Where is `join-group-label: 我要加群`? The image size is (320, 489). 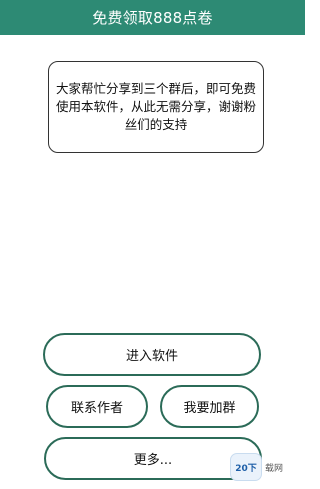 join-group-label: 我要加群 is located at coordinates (209, 408).